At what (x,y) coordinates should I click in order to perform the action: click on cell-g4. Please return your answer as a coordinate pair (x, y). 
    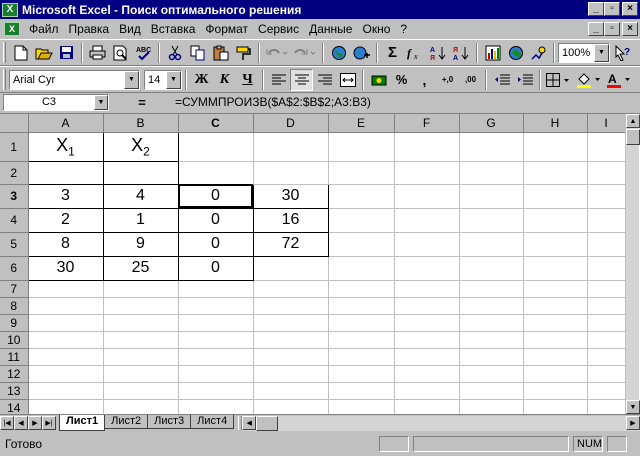
    Looking at the image, I should click on (491, 220).